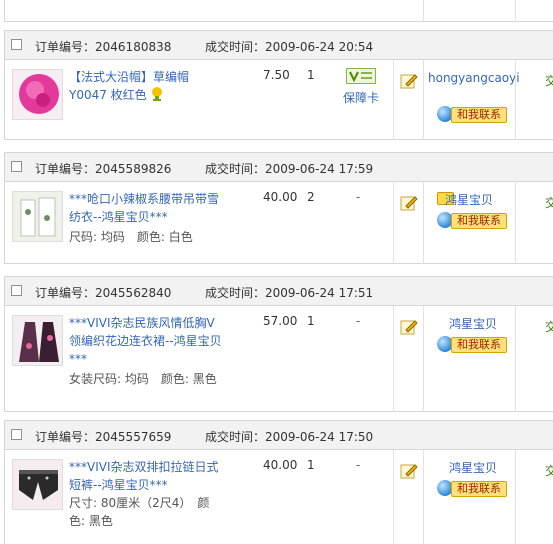 The image size is (553, 544). What do you see at coordinates (474, 78) in the screenshot?
I see `seller-name: hongyangcaoyi` at bounding box center [474, 78].